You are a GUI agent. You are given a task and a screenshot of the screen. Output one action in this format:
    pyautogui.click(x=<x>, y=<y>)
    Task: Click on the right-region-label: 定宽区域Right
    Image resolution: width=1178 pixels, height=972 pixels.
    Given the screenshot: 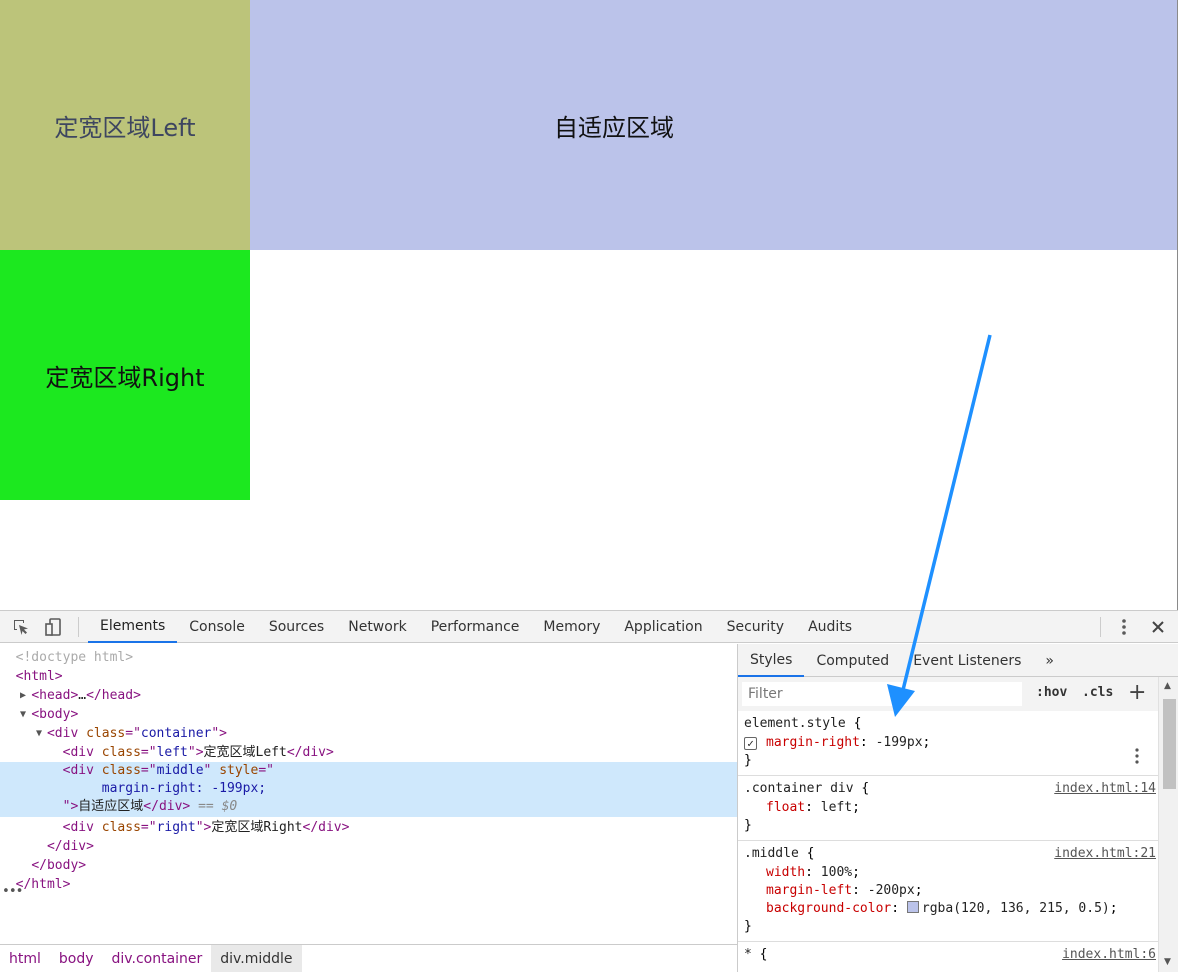 What is the action you would take?
    pyautogui.click(x=125, y=377)
    